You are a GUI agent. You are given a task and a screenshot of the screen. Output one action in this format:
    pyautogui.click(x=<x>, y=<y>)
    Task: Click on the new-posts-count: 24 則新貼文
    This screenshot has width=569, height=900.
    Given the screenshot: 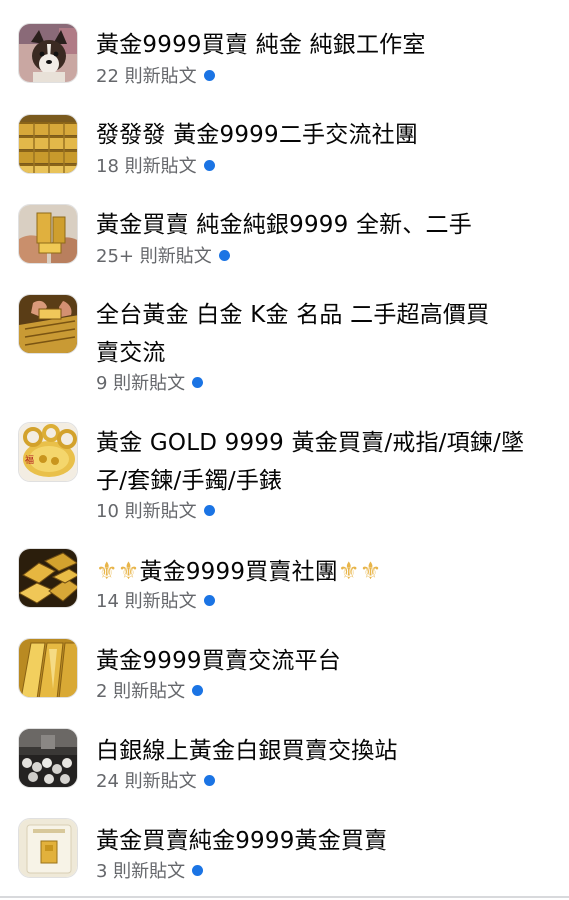 What is the action you would take?
    pyautogui.click(x=146, y=781)
    